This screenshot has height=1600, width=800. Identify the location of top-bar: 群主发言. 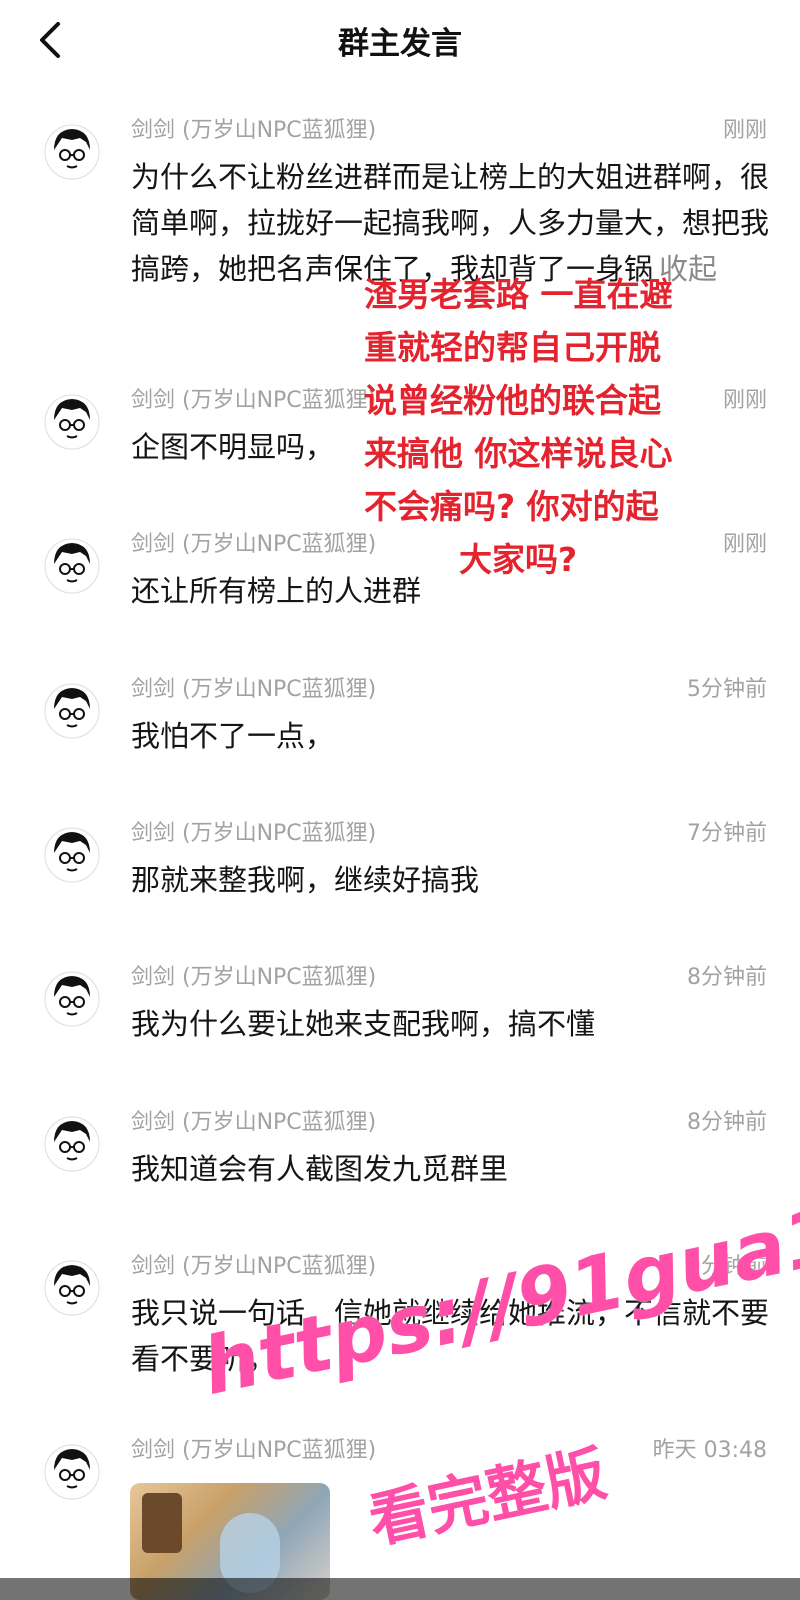
(400, 40).